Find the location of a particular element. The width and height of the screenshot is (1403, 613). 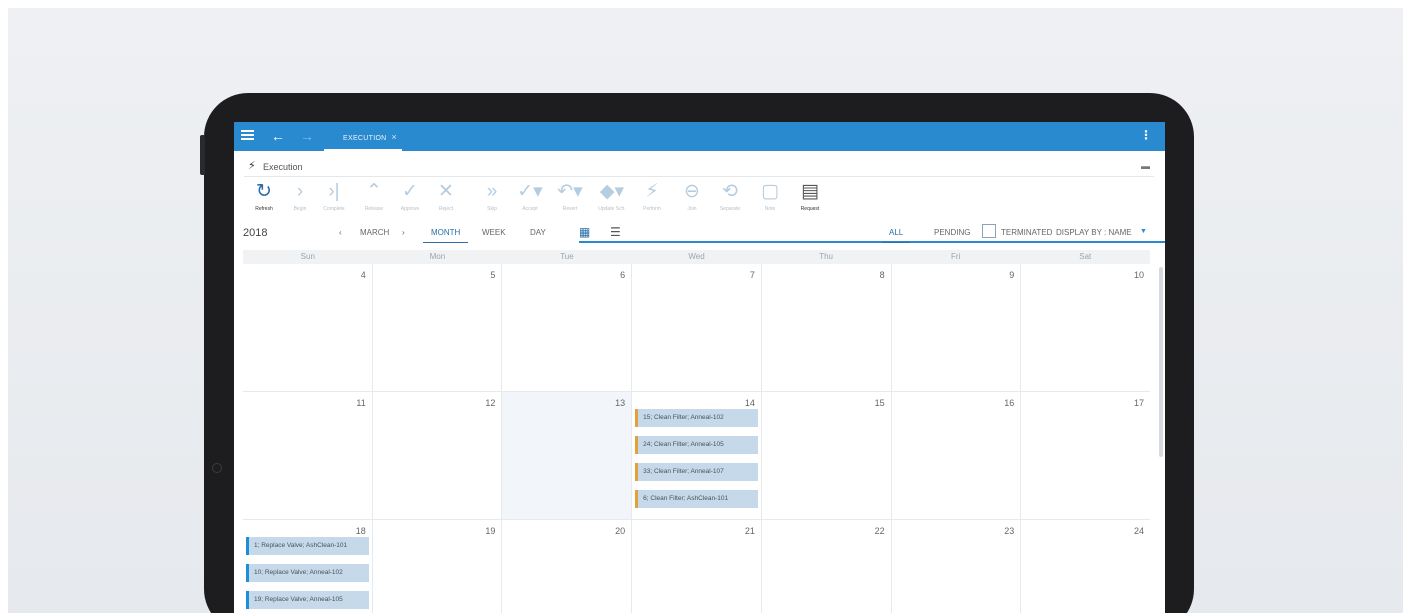

accept-button: ✓▾ Accept is located at coordinates (530, 199).